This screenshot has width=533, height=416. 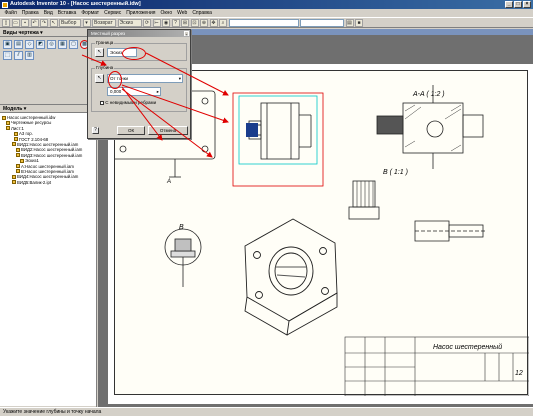 I want to click on sketch-icon, so click(x=22, y=160).